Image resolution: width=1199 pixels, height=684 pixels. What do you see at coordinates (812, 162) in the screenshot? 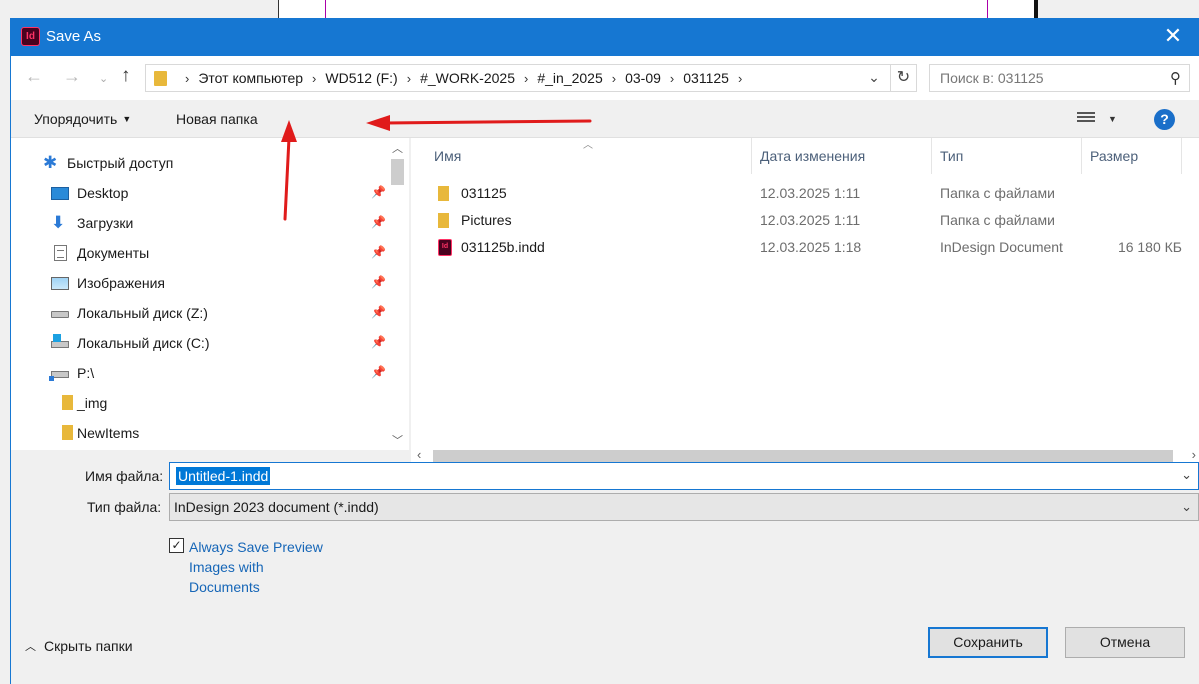
I see `column-header-date: Дата изменения` at bounding box center [812, 162].